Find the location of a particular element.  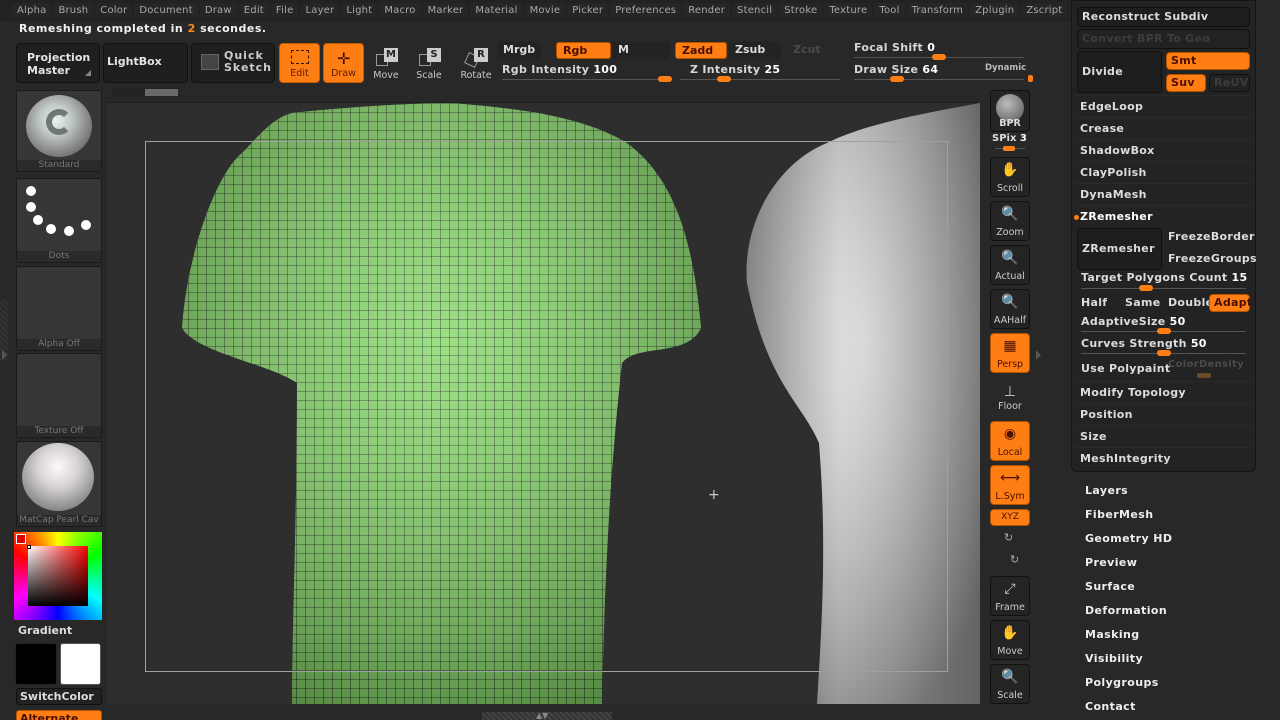

menu-macro: Macro is located at coordinates (400, 10).